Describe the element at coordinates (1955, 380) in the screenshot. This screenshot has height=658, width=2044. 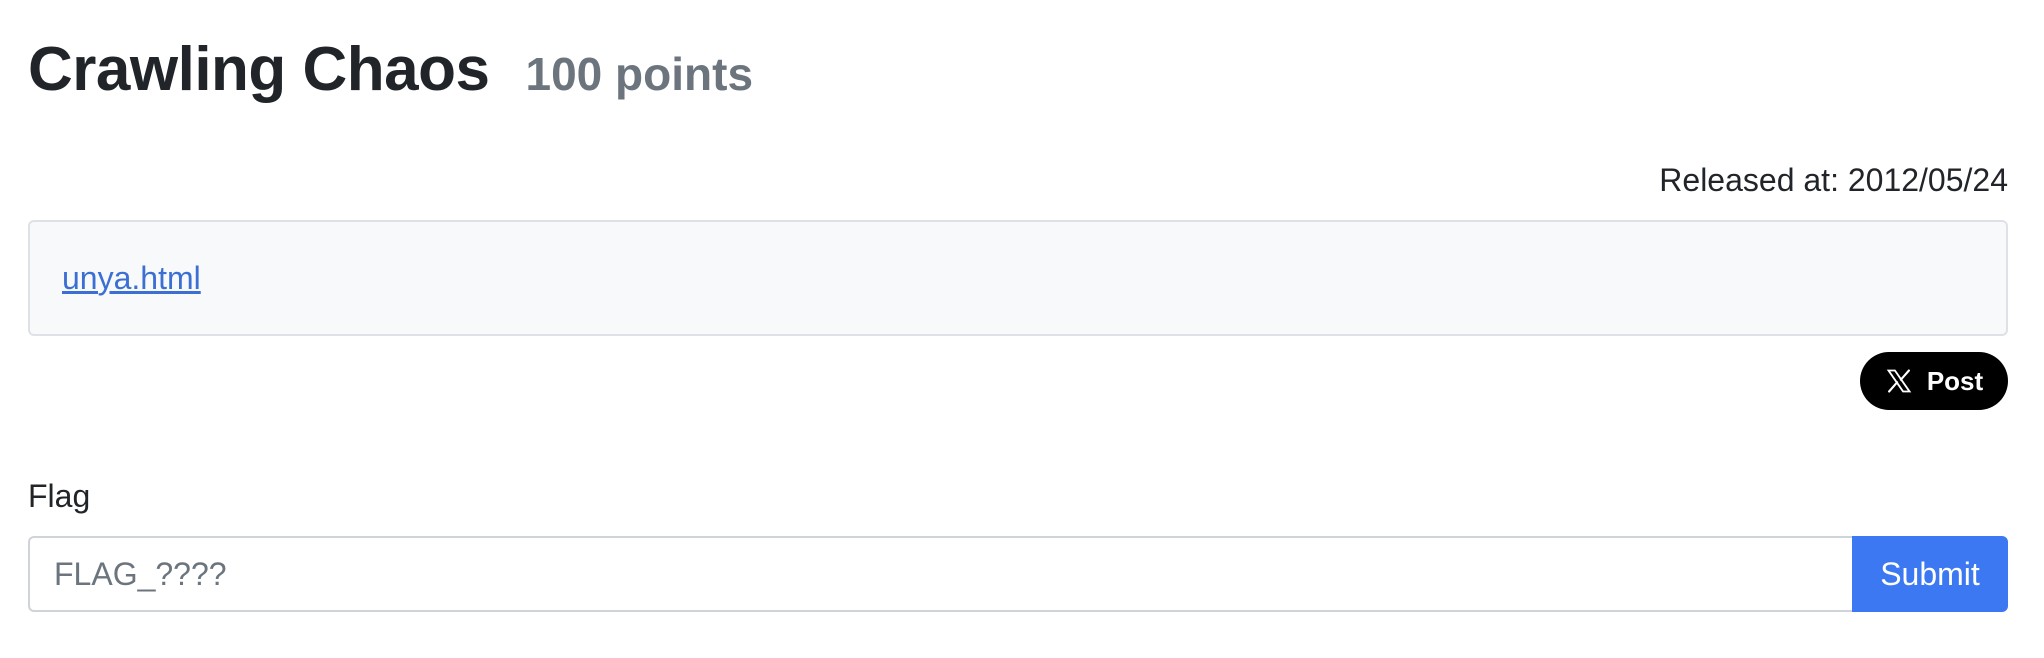
I see `x-post-label: Post` at that location.